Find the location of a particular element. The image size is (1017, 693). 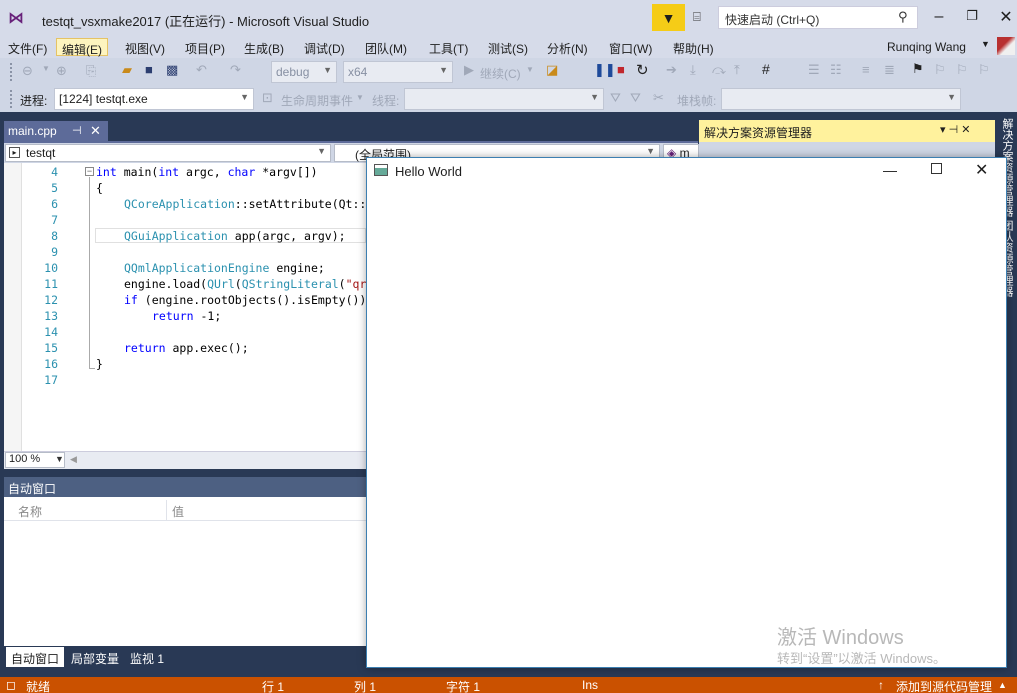

add-to-source-control-button: 添加到源代码管理 is located at coordinates (944, 685).